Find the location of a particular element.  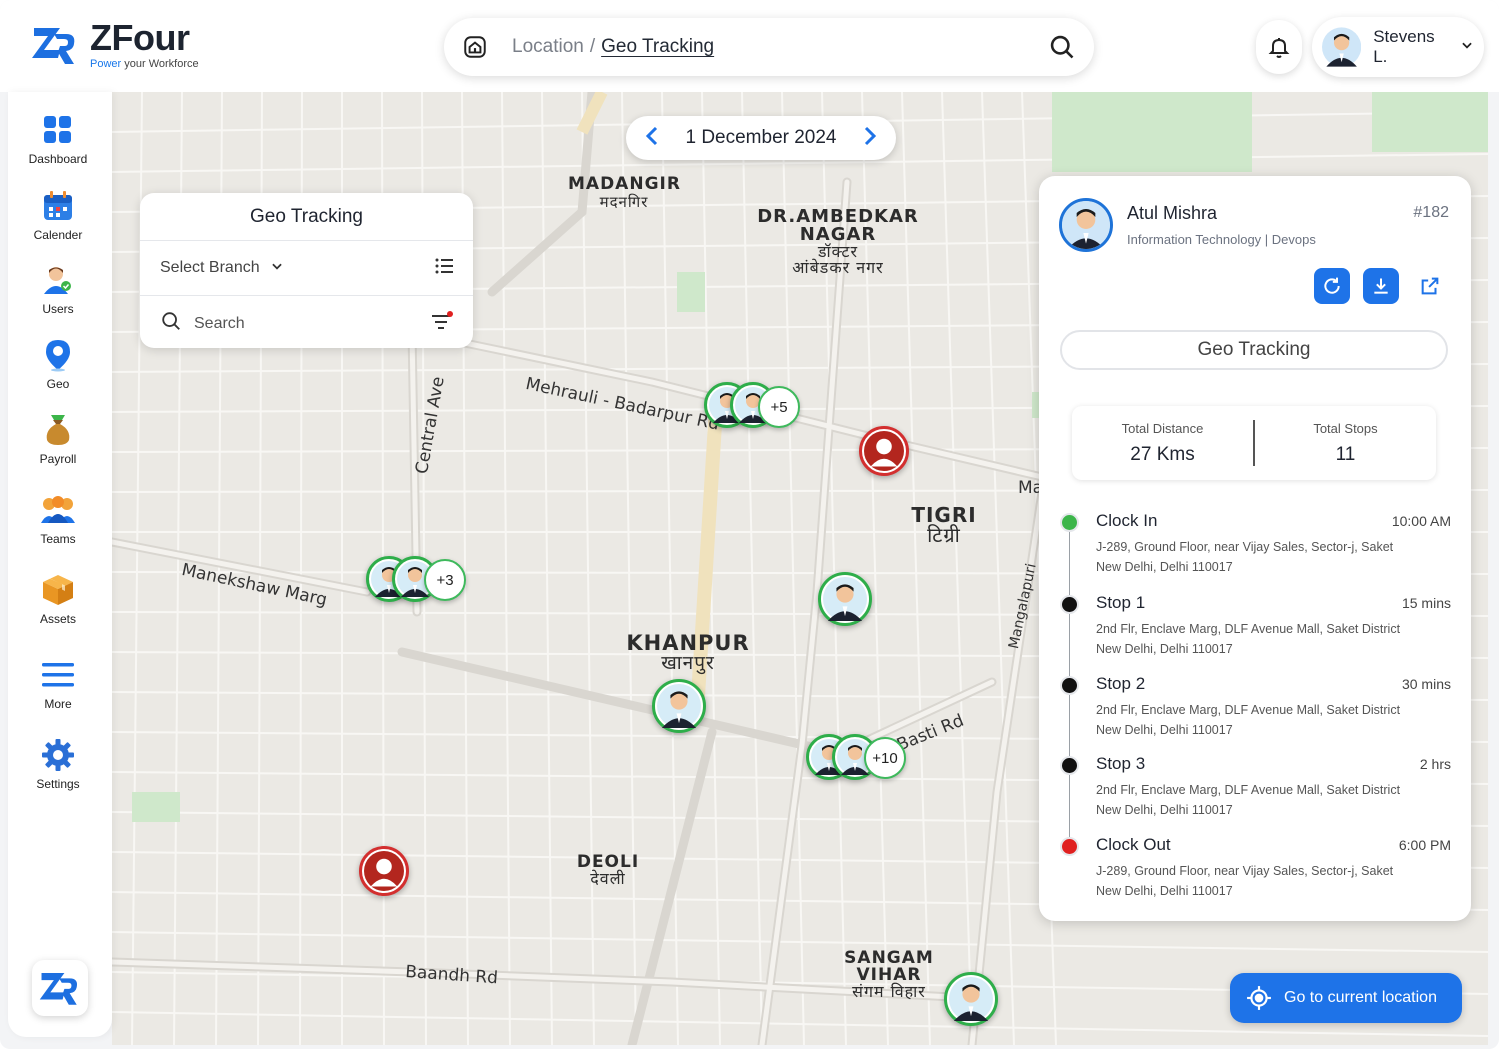

sidebar-item-calendar: Calender is located at coordinates (58, 215).